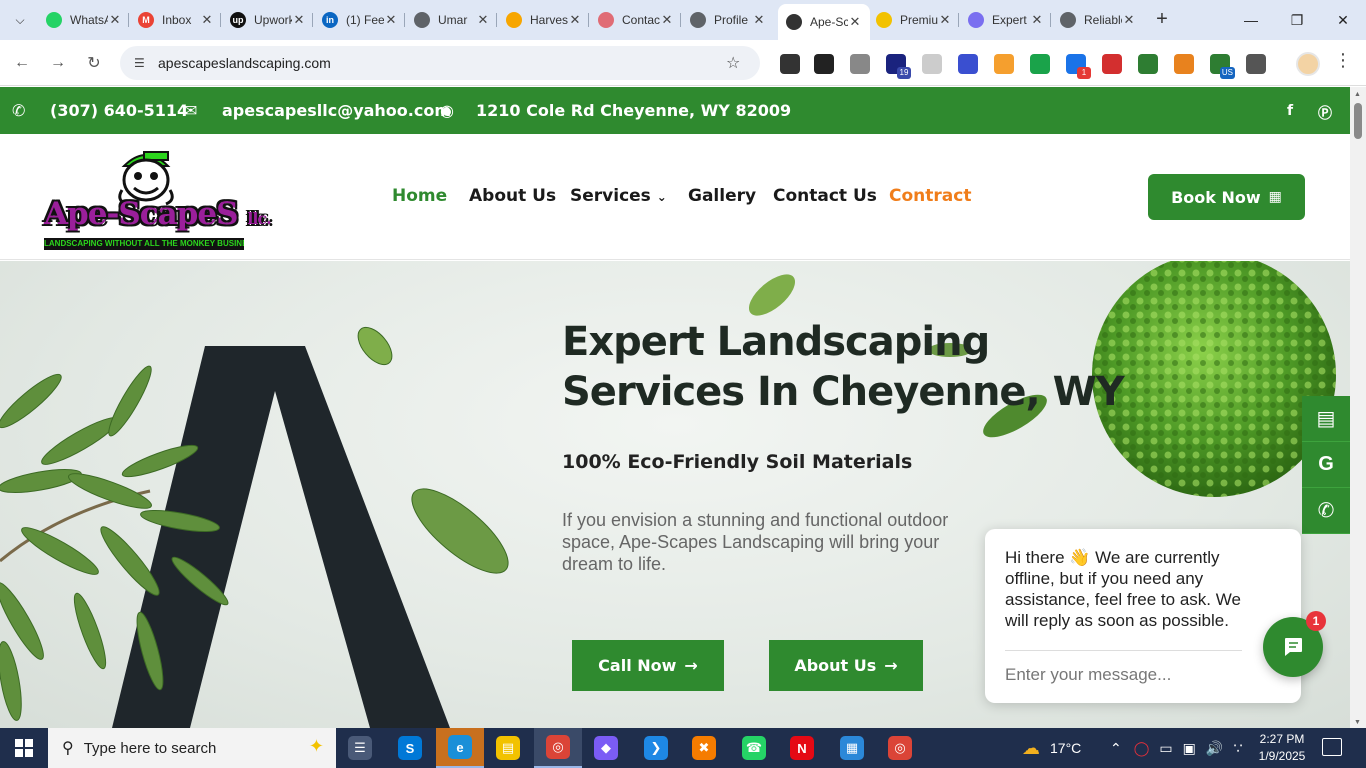 This screenshot has width=1366, height=768. Describe the element at coordinates (1357, 722) in the screenshot. I see `scroll-down-icon: ▼` at that location.